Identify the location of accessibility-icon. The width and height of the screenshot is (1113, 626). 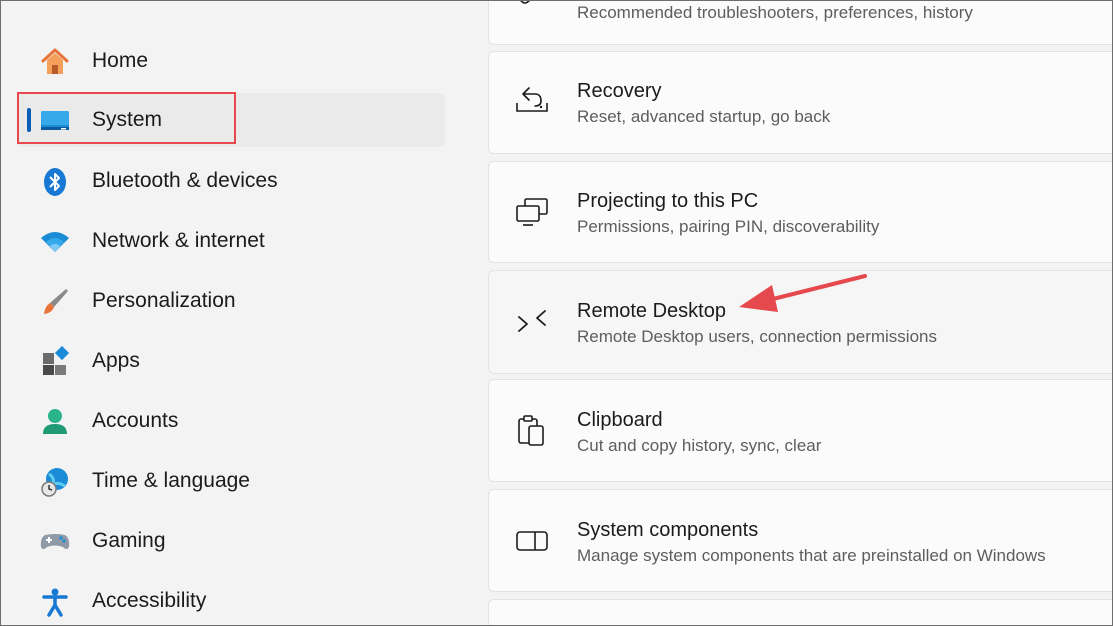
(55, 602).